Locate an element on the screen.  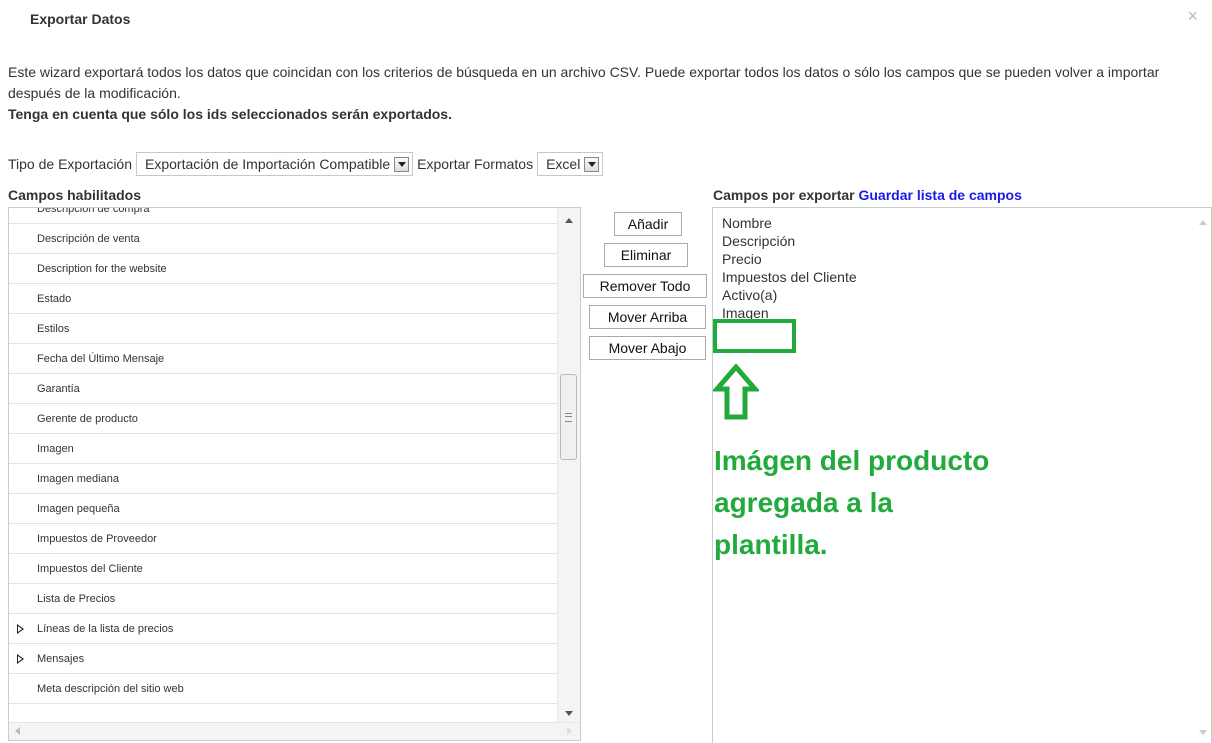
field-row-label: Impuestos de Proveedor is located at coordinates (97, 539).